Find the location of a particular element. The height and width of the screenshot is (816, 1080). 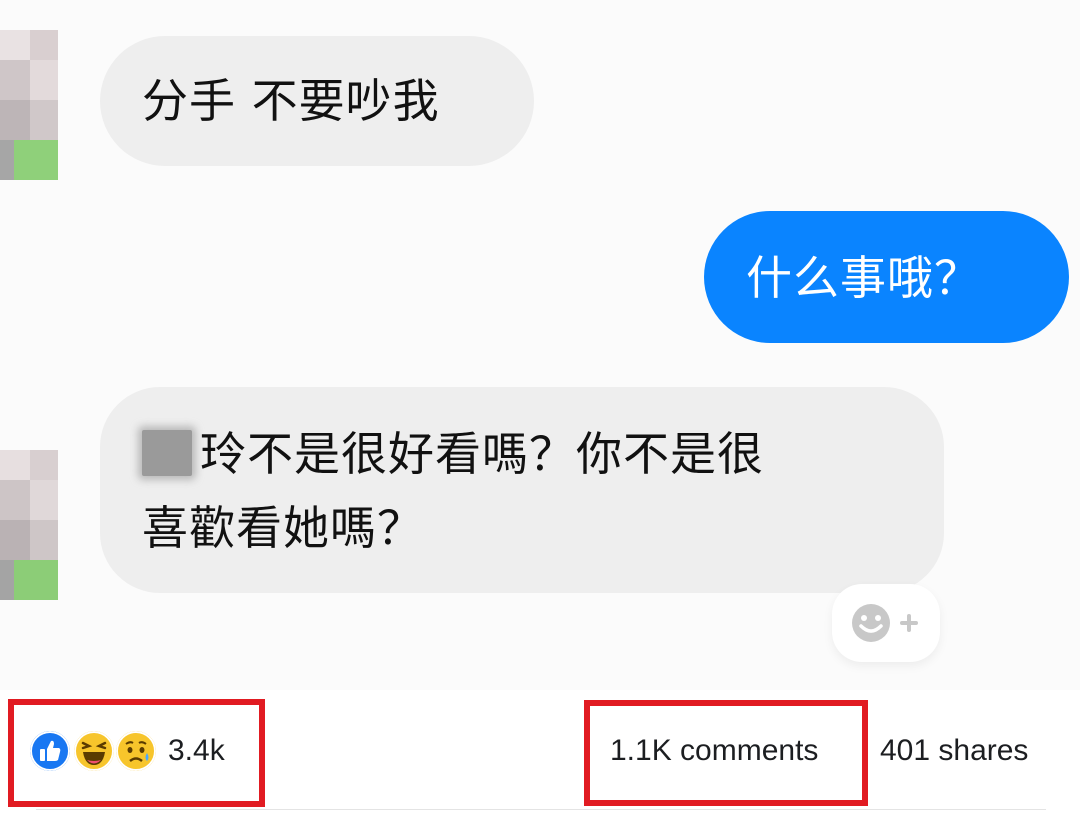

smiley-plus-icon is located at coordinates (885, 623).